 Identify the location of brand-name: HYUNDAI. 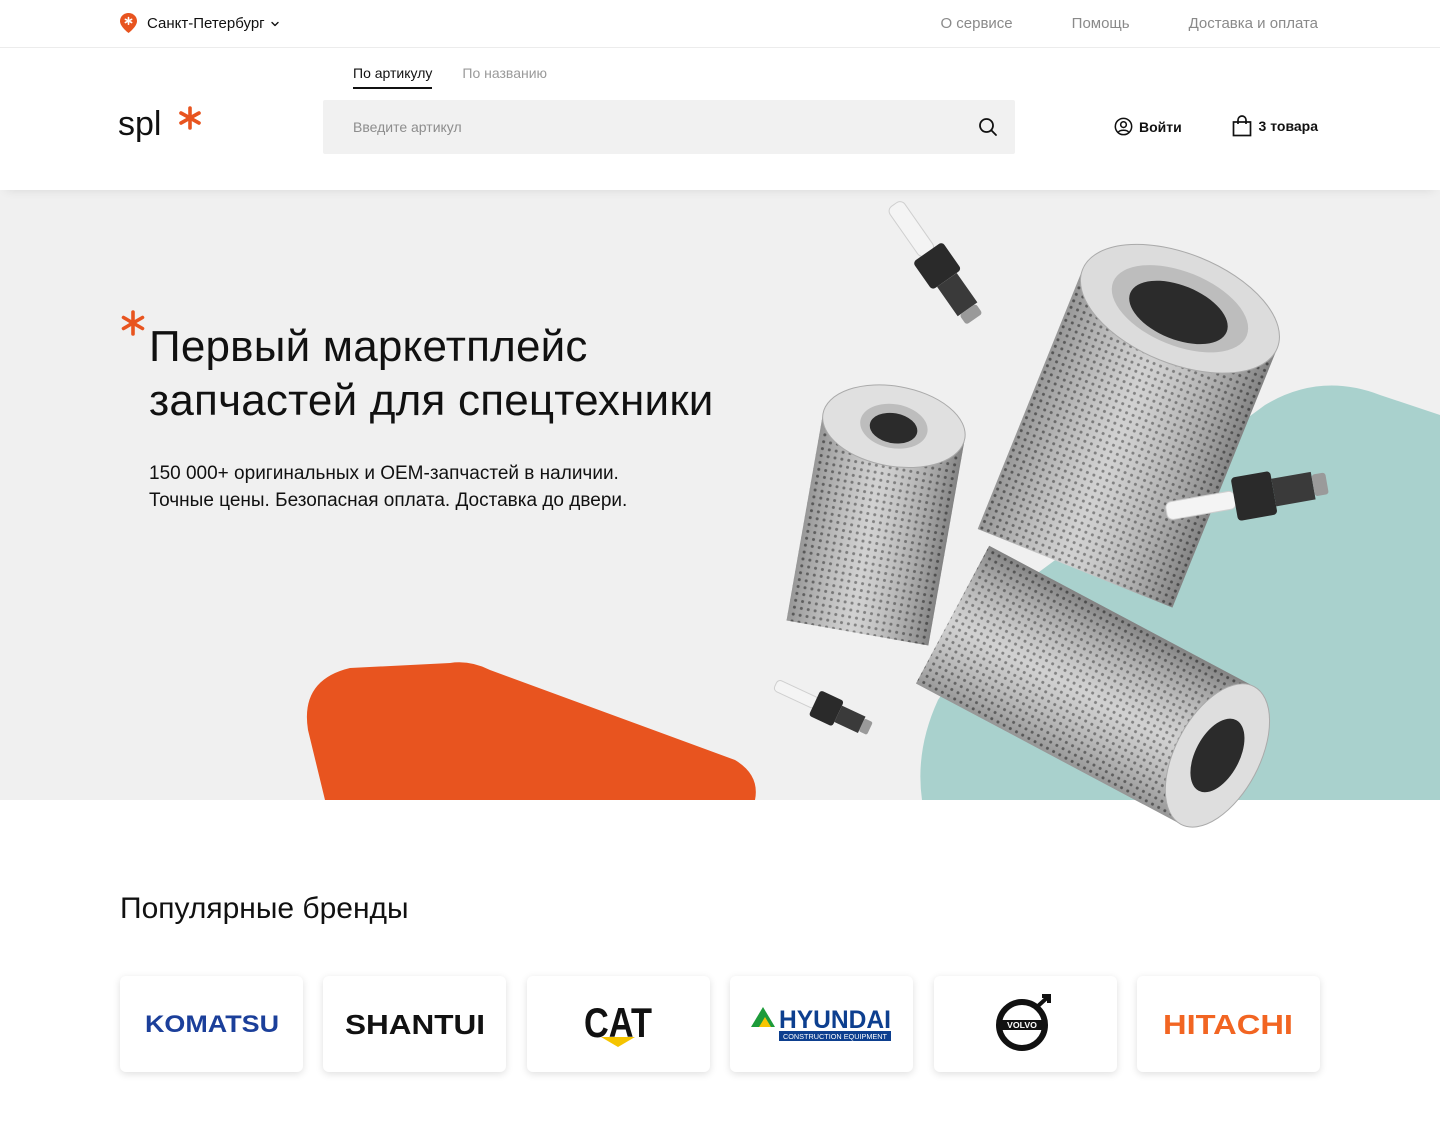
(835, 1020).